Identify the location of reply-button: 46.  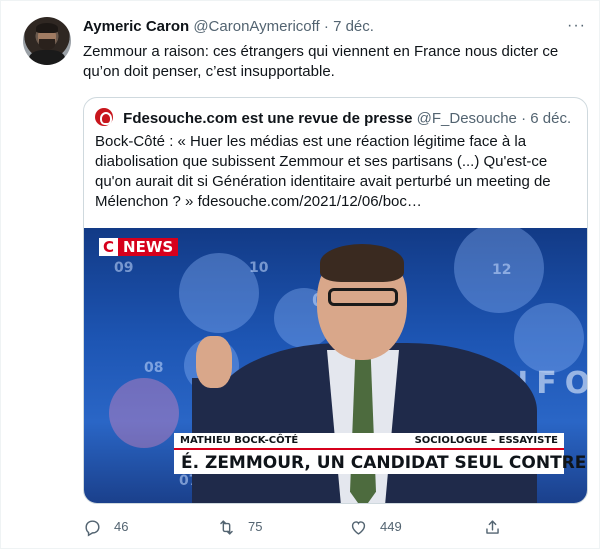
(105, 527).